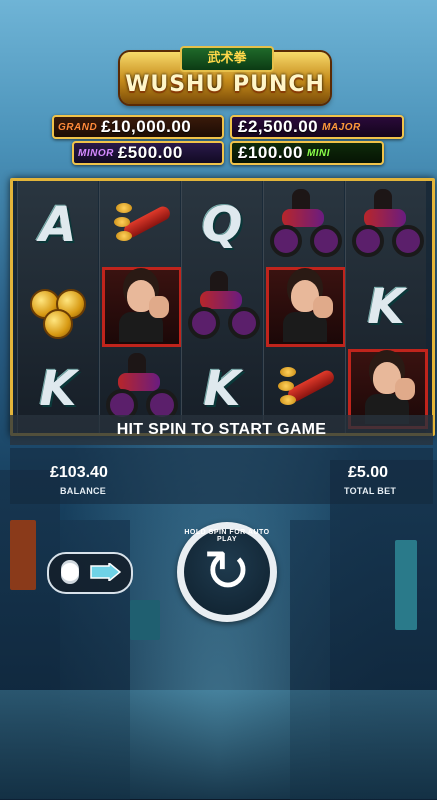  I want to click on jackpot-grand-label: GRAND, so click(78, 127).